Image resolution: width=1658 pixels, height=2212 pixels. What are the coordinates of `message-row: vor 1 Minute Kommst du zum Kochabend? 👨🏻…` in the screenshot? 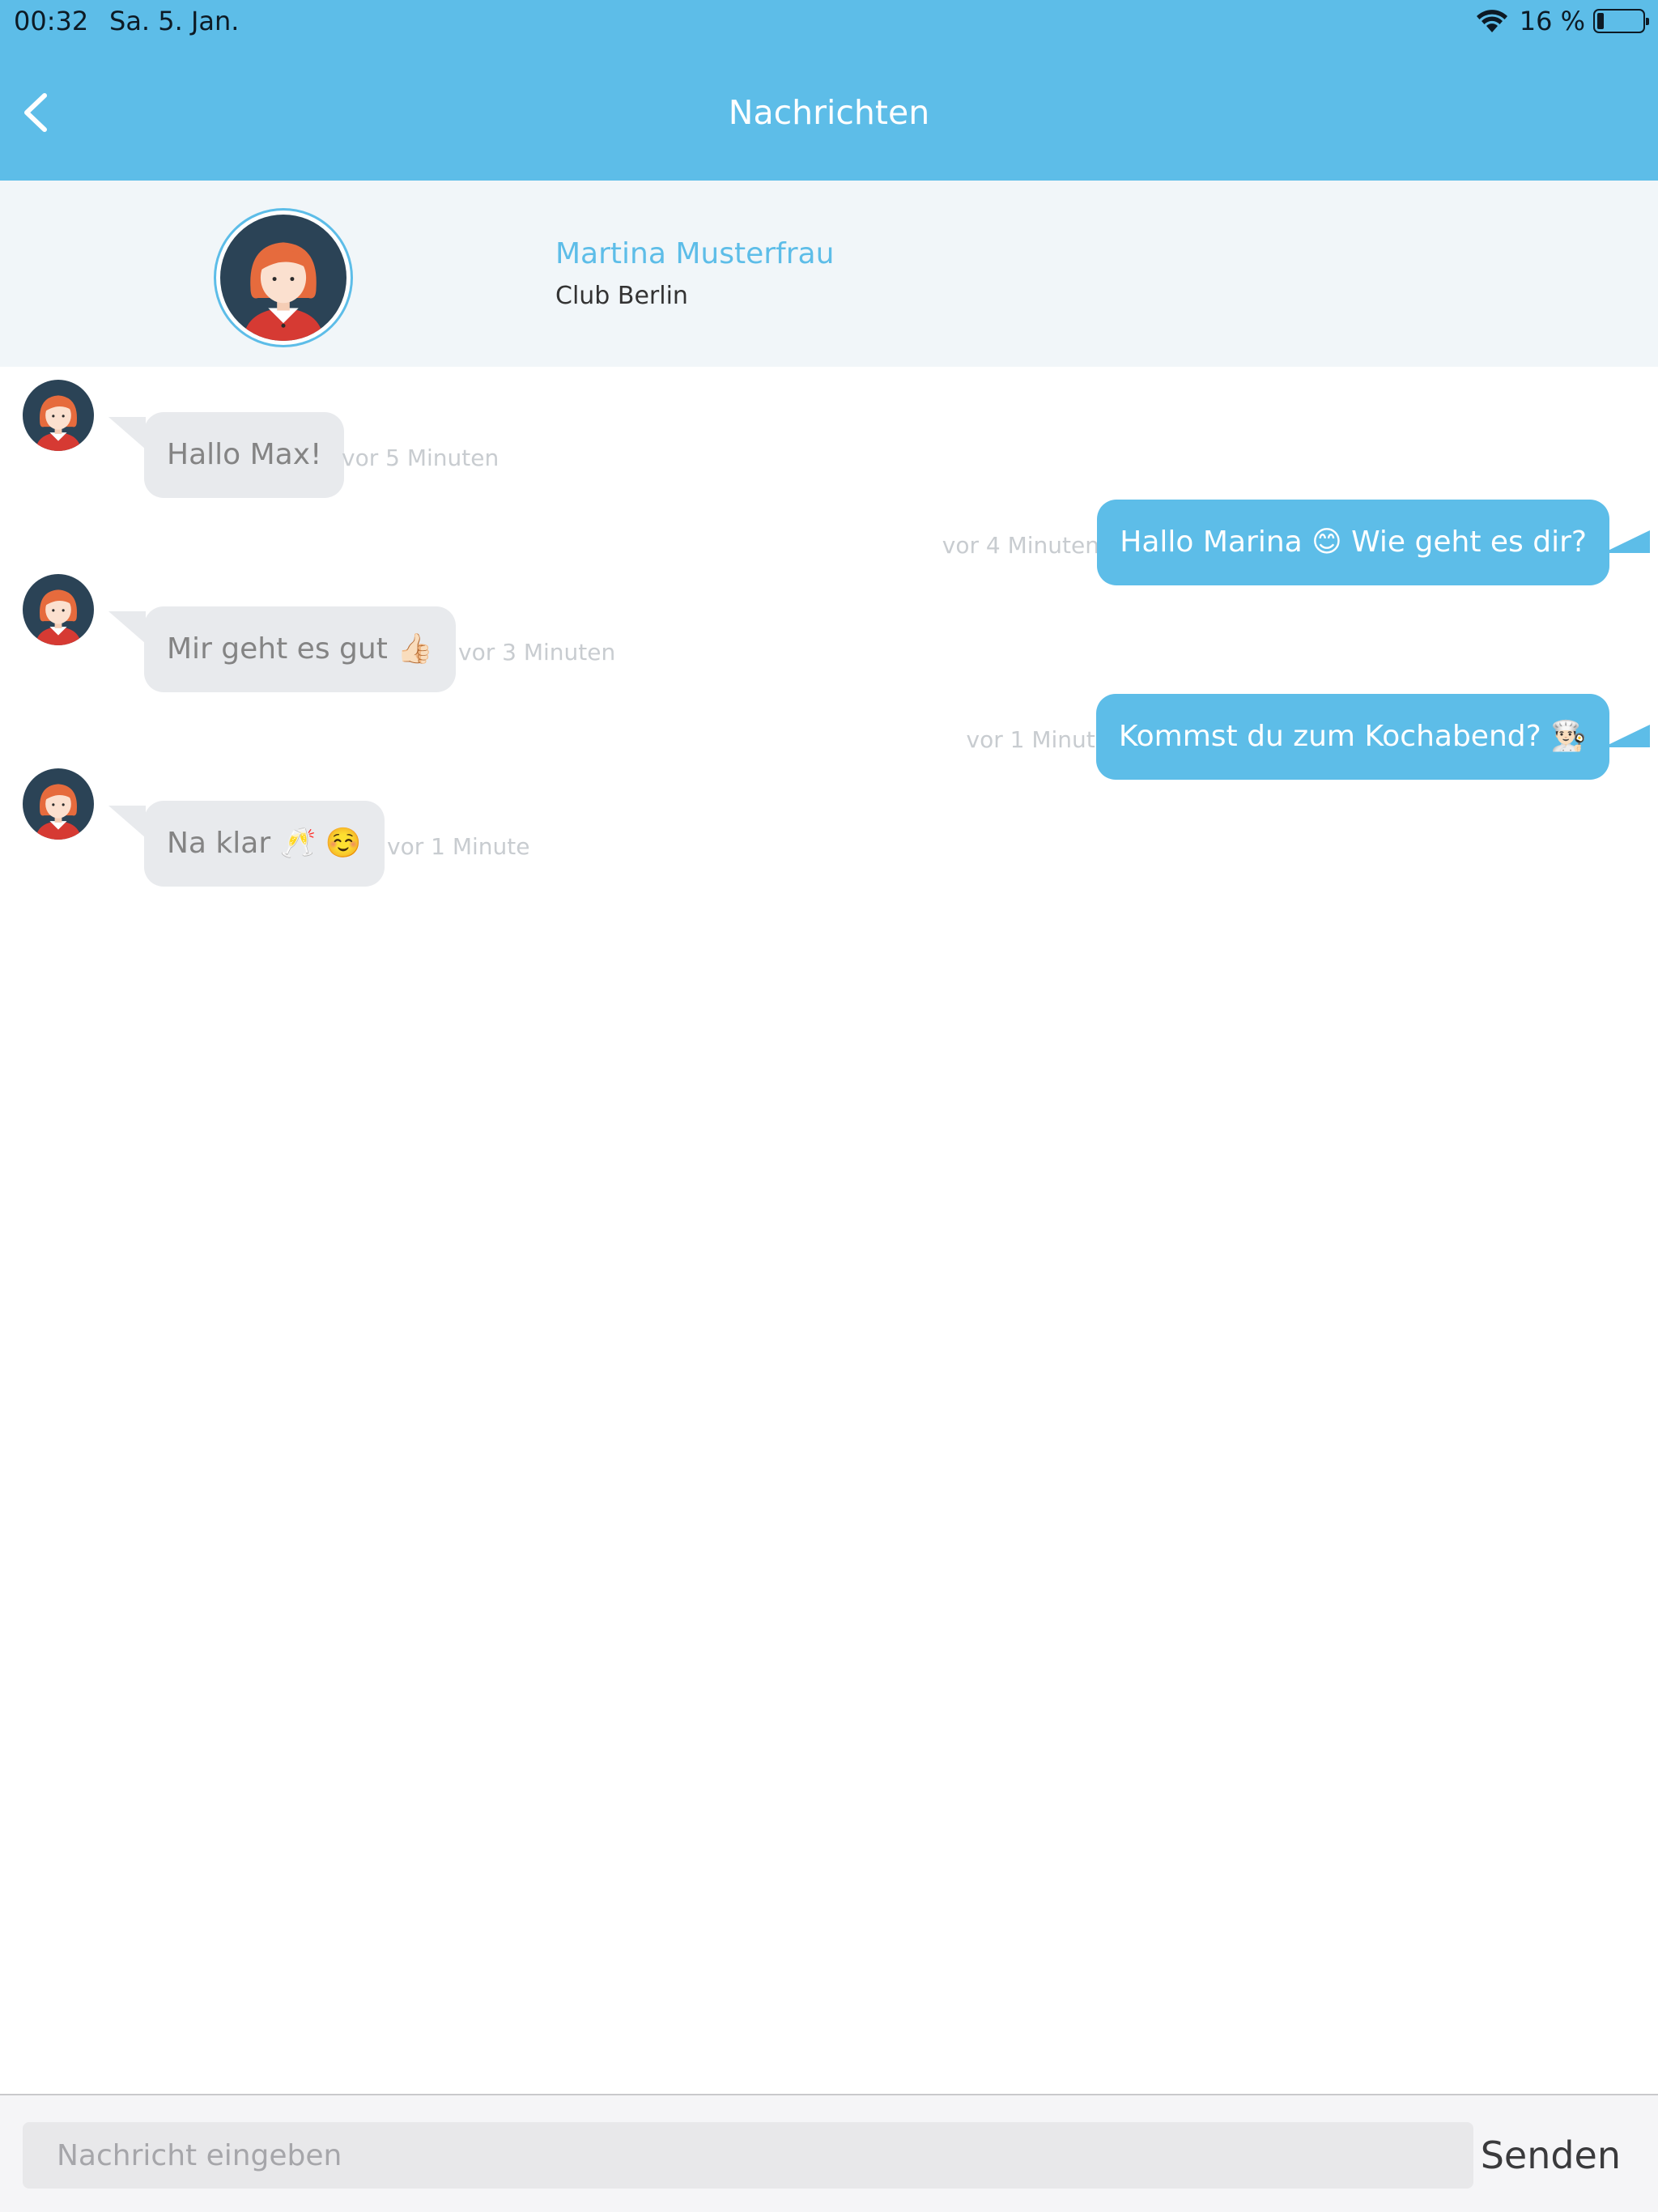 It's located at (829, 720).